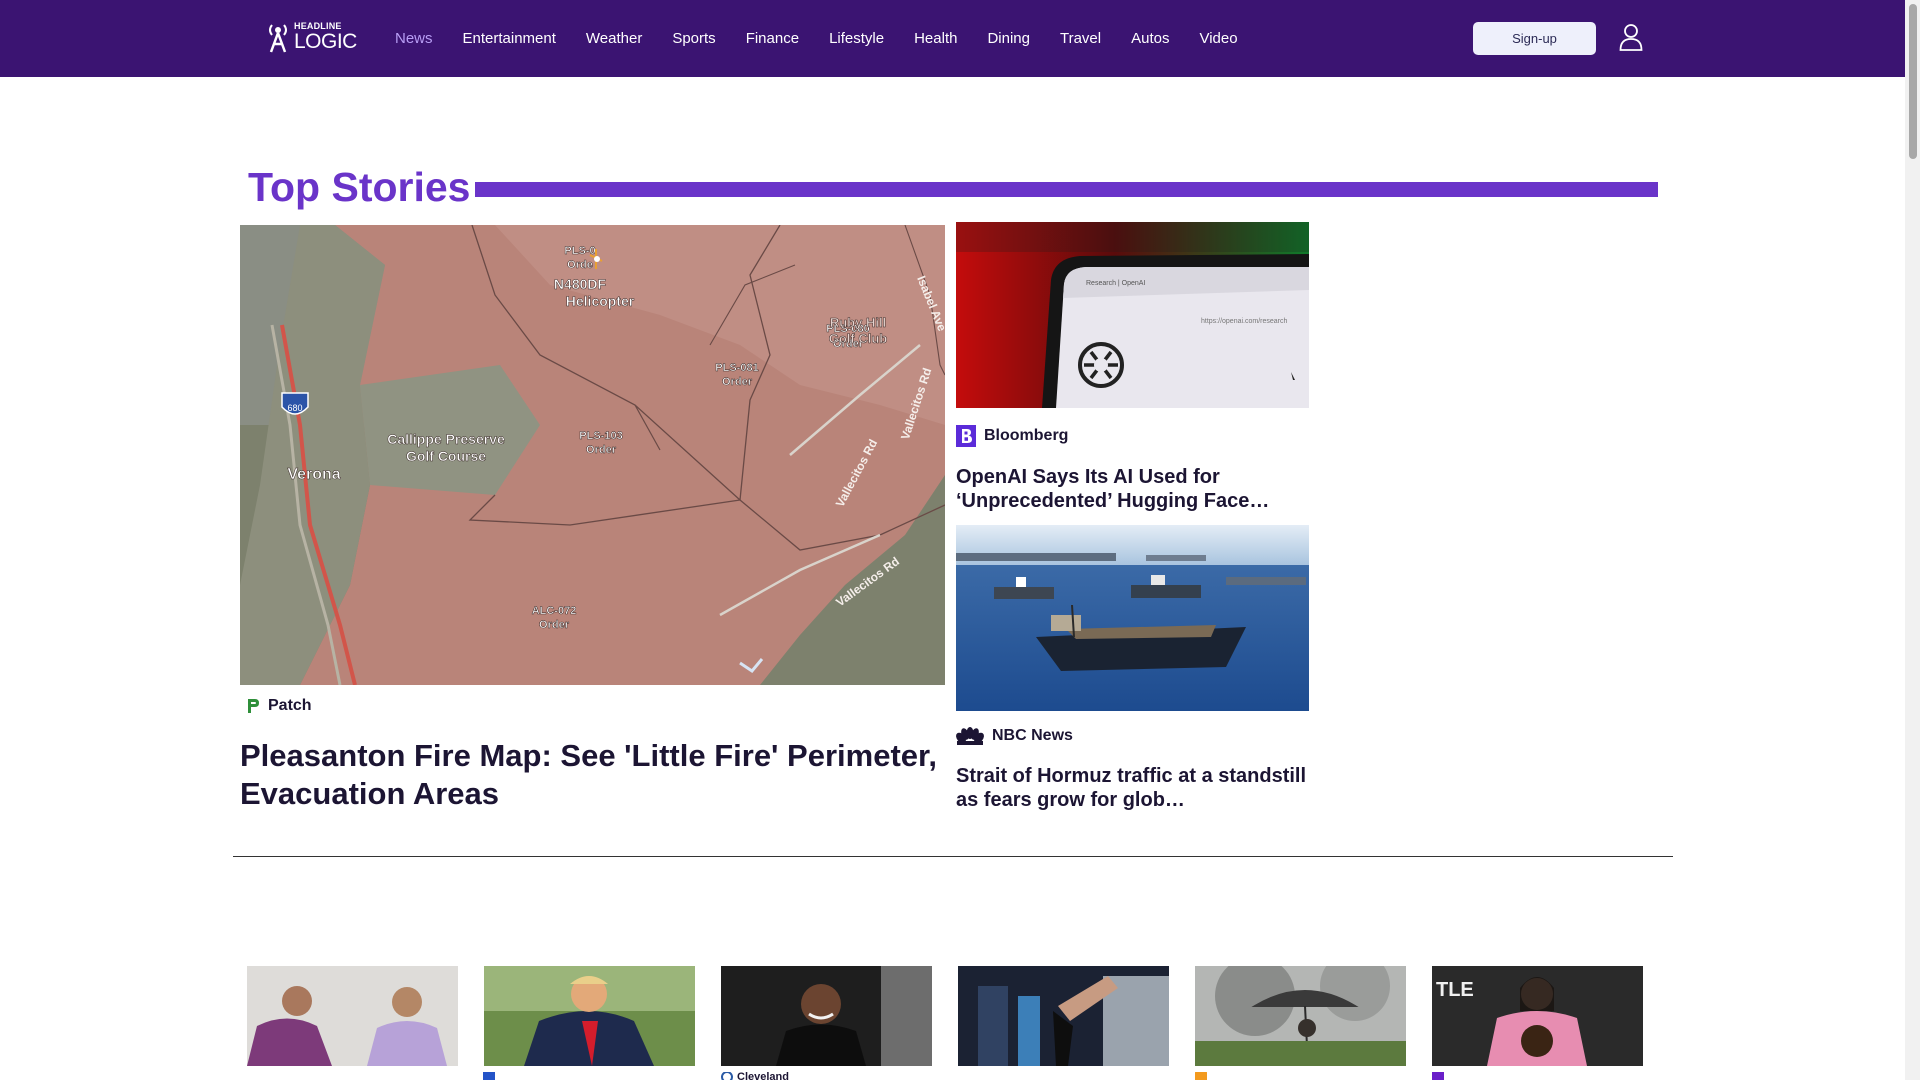 This screenshot has width=1920, height=1080. What do you see at coordinates (1032, 735) in the screenshot?
I see `source-name: NBC News` at bounding box center [1032, 735].